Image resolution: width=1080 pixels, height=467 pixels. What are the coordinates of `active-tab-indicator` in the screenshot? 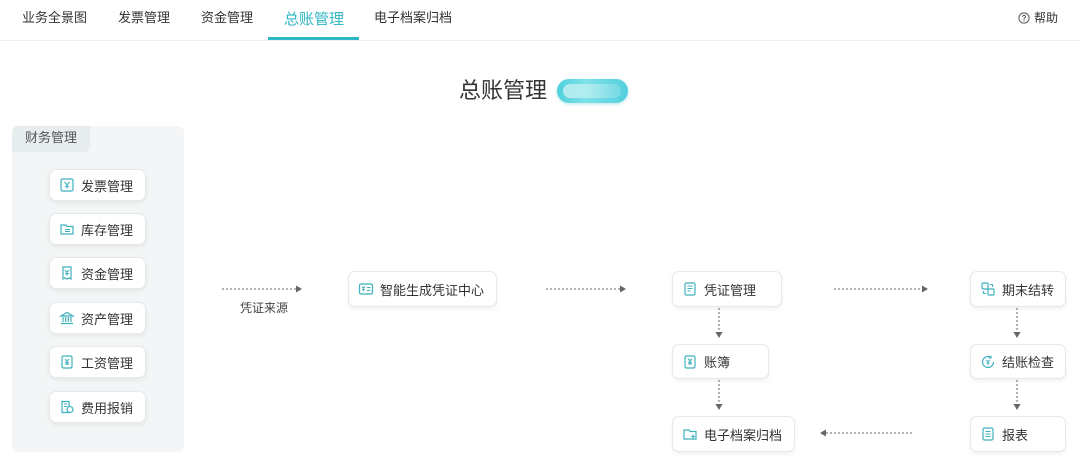 It's located at (313, 38).